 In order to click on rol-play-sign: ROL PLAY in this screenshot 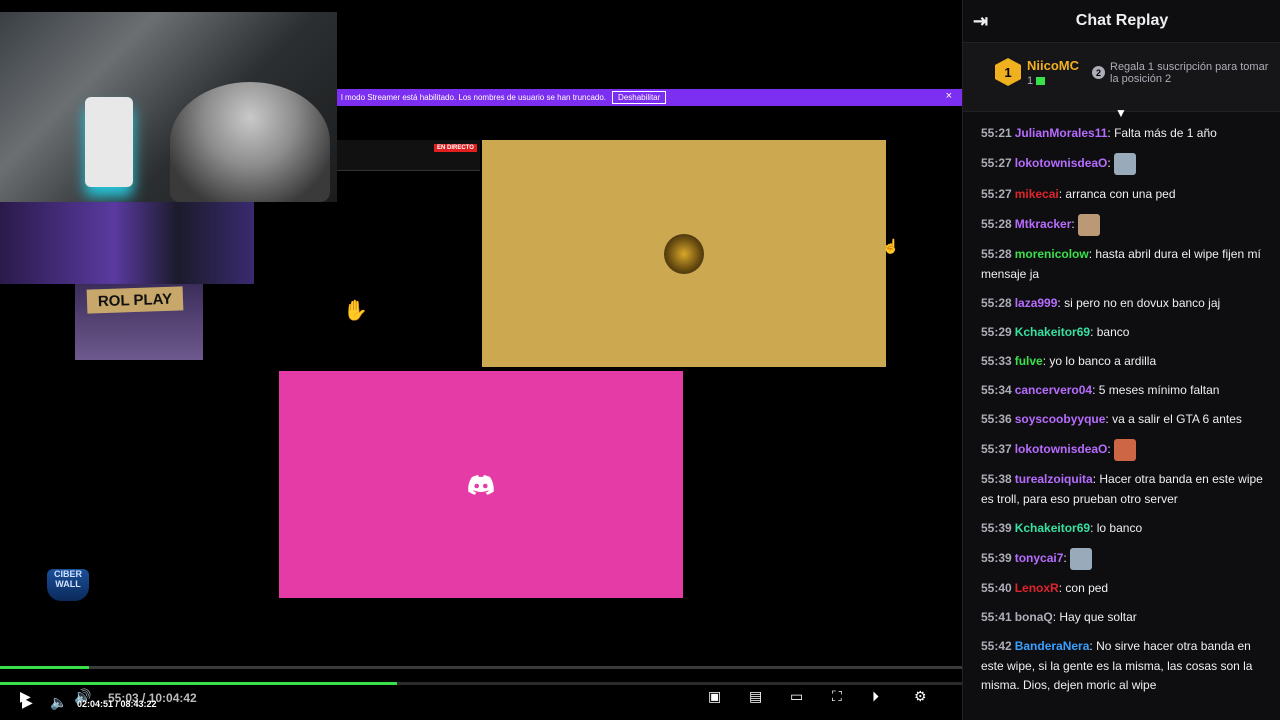, I will do `click(135, 300)`.